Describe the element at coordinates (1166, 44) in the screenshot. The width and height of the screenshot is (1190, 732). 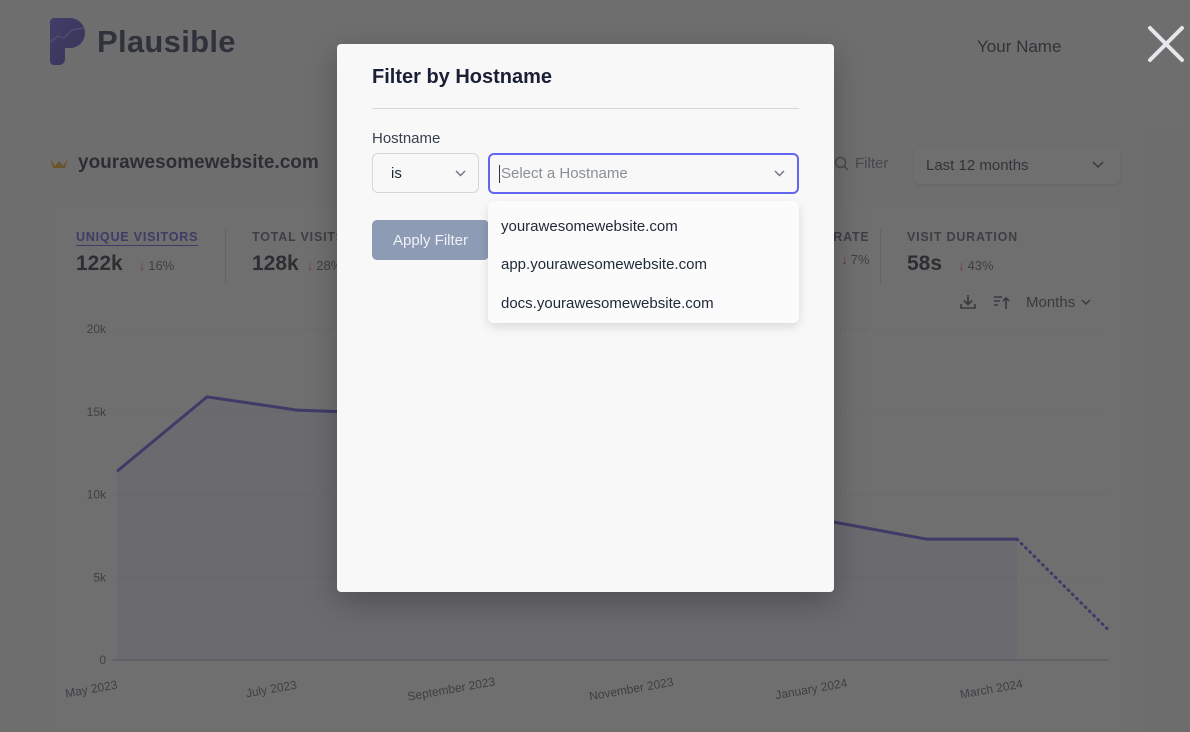
I see `close-icon` at that location.